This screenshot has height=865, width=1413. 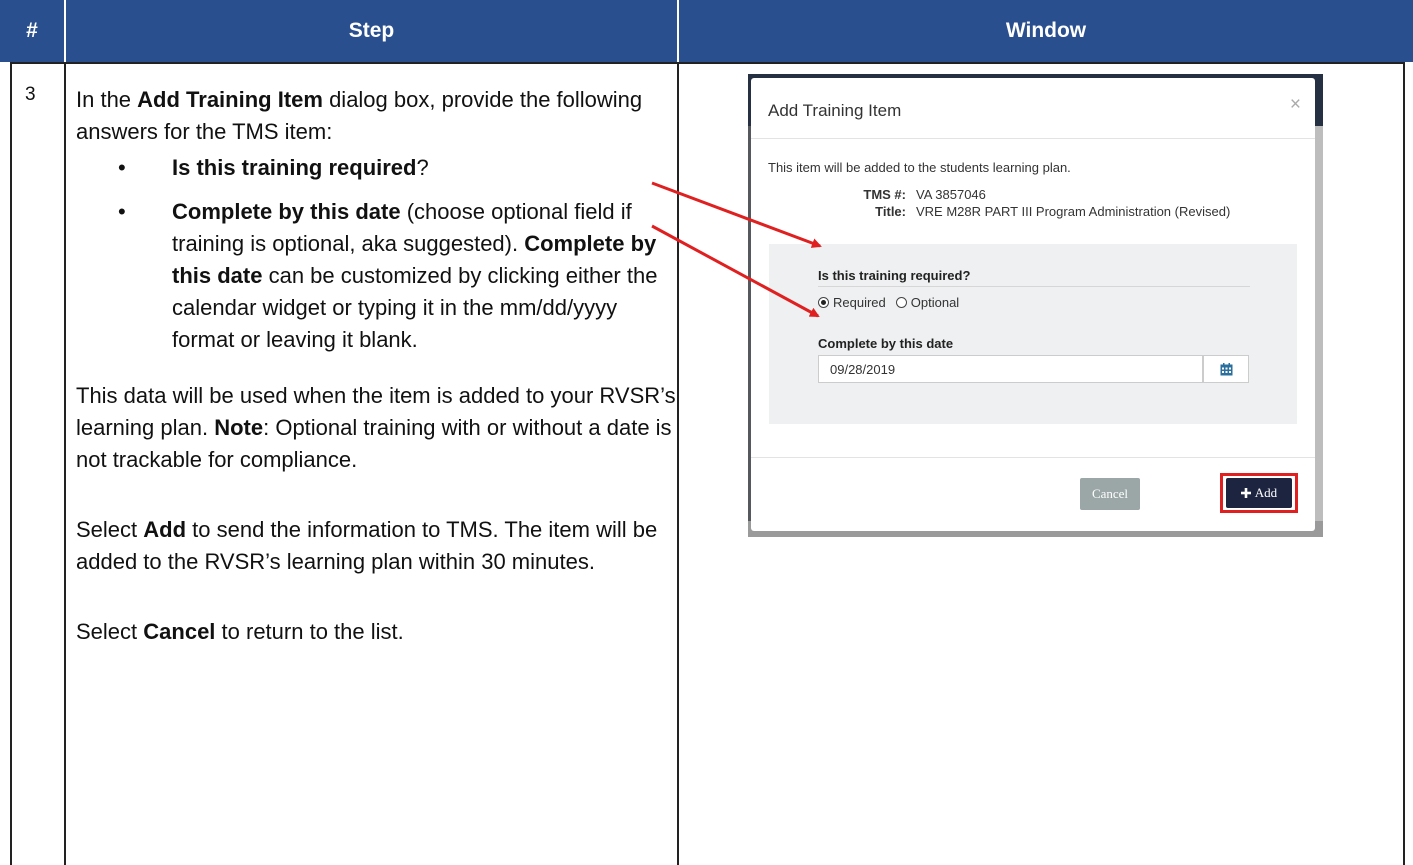 I want to click on cancel-button: Cancel, so click(x=1110, y=494).